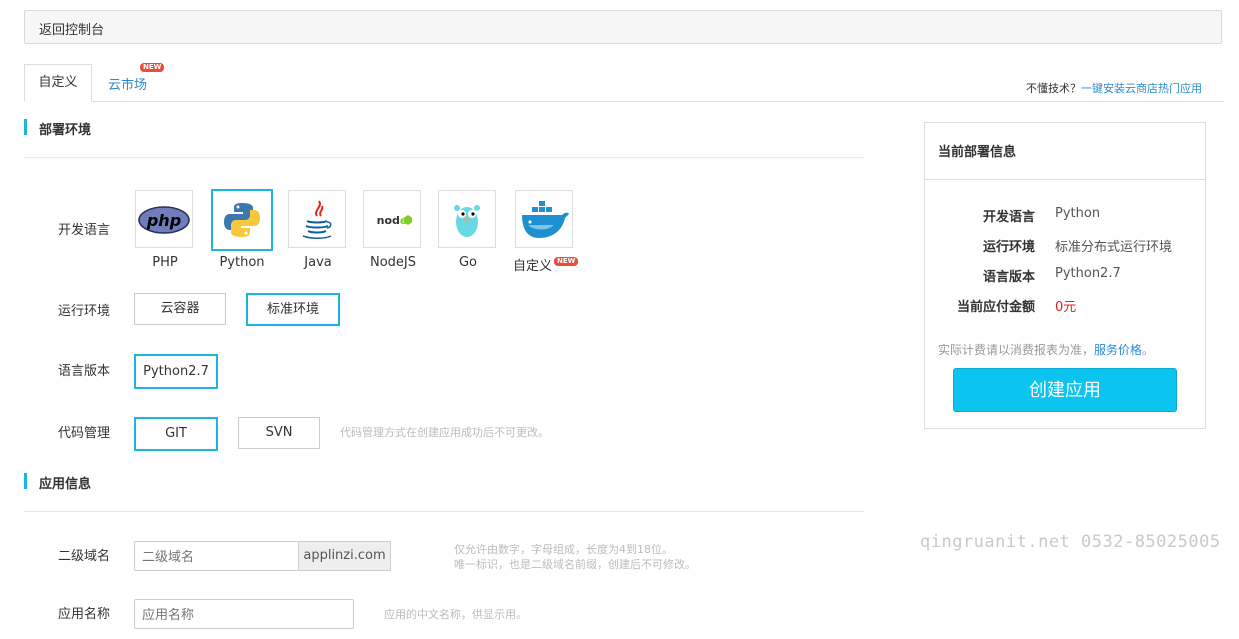 Image resolution: width=1239 pixels, height=639 pixels. I want to click on lang-option-java, so click(317, 219).